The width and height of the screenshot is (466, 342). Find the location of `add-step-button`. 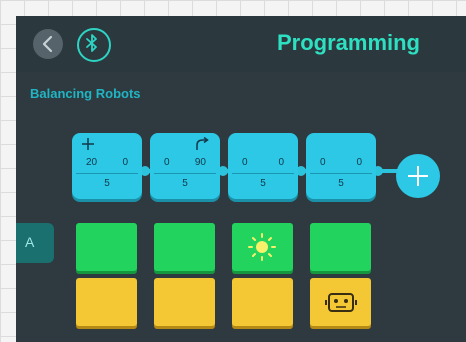

add-step-button is located at coordinates (418, 176).